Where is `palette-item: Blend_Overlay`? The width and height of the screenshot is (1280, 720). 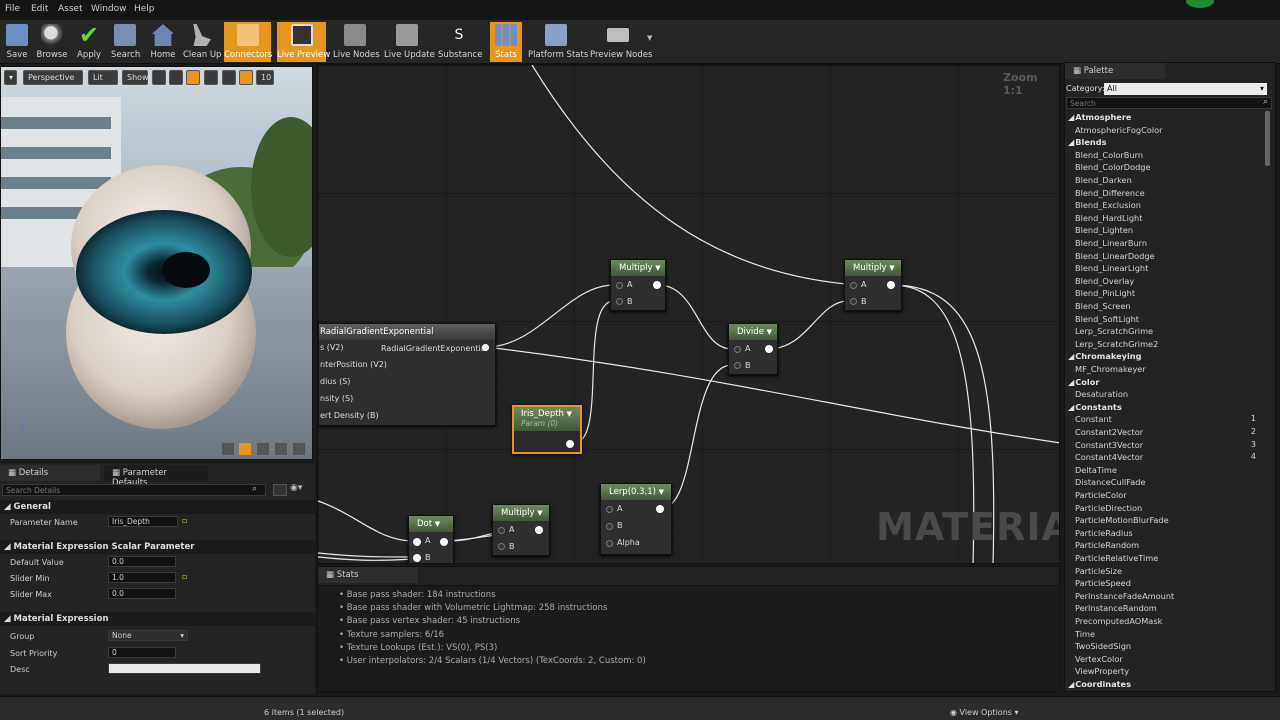 palette-item: Blend_Overlay is located at coordinates (1104, 281).